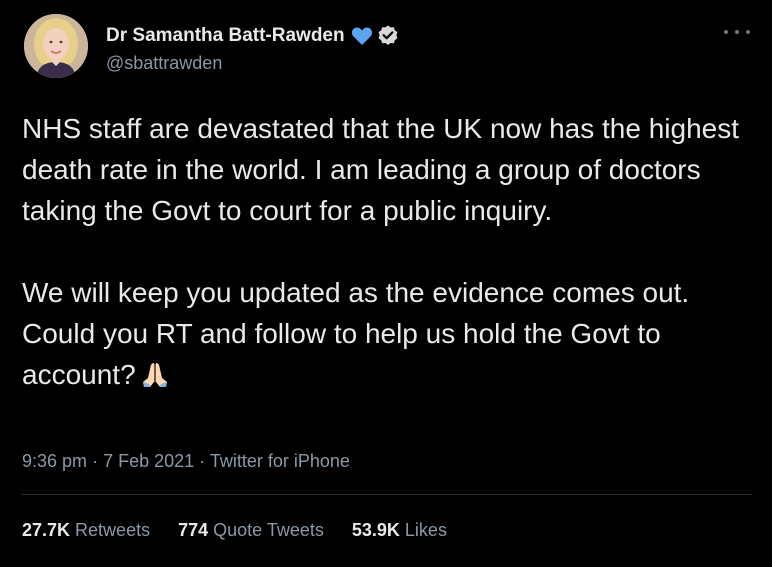  Describe the element at coordinates (164, 63) in the screenshot. I see `handle: @sbattrawden` at that location.